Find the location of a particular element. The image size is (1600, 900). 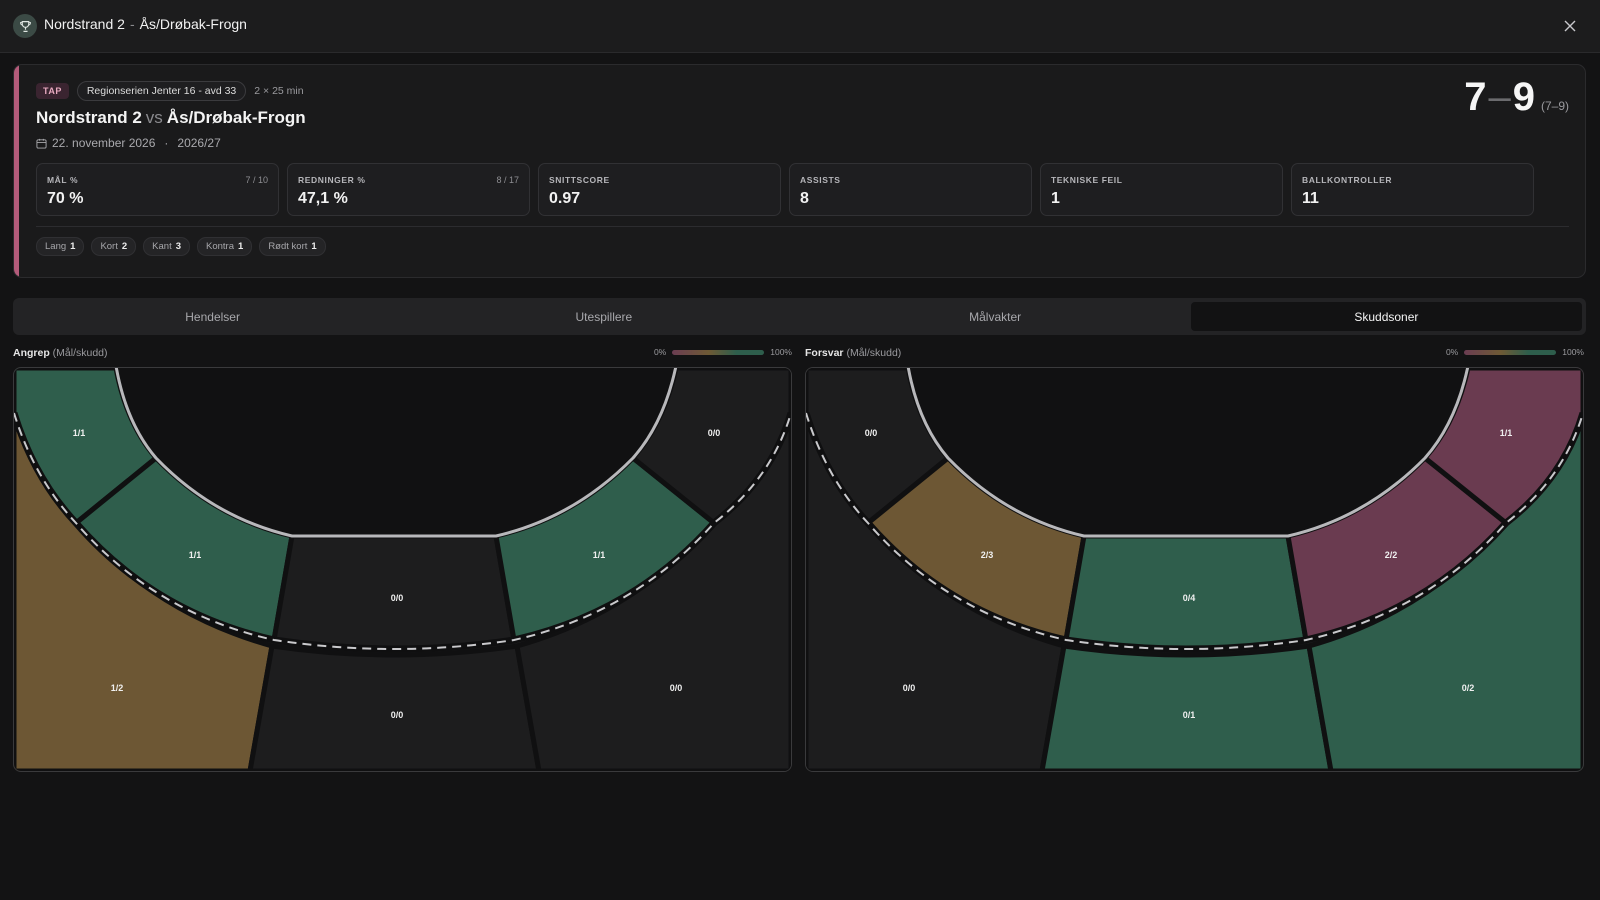

close-button is located at coordinates (1570, 26).